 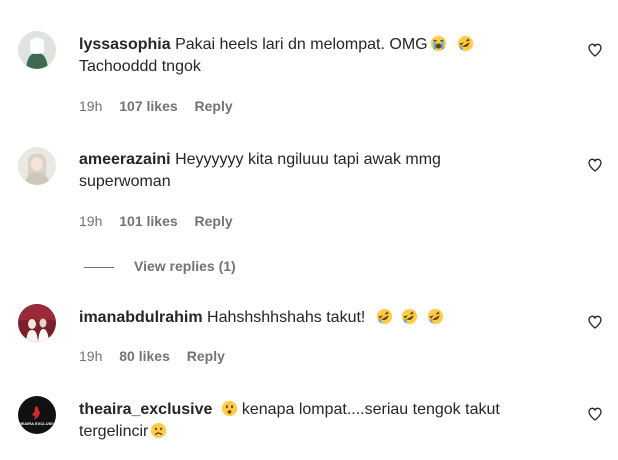 I want to click on comment-username: theaira_exclusive, so click(x=145, y=409).